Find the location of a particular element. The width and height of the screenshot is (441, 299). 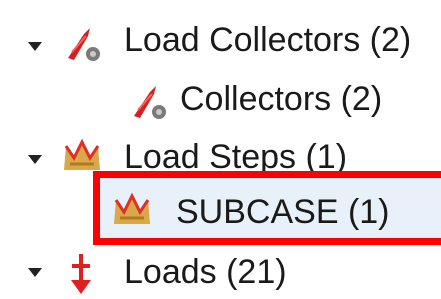

tree-item-label: Load Steps (1) is located at coordinates (236, 157).